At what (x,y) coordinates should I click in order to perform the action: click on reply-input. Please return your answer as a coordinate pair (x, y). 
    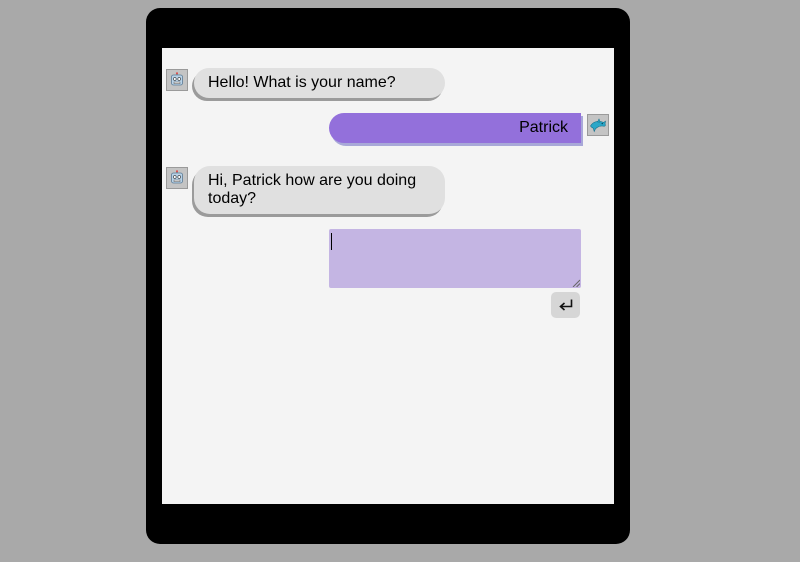
    Looking at the image, I should click on (455, 258).